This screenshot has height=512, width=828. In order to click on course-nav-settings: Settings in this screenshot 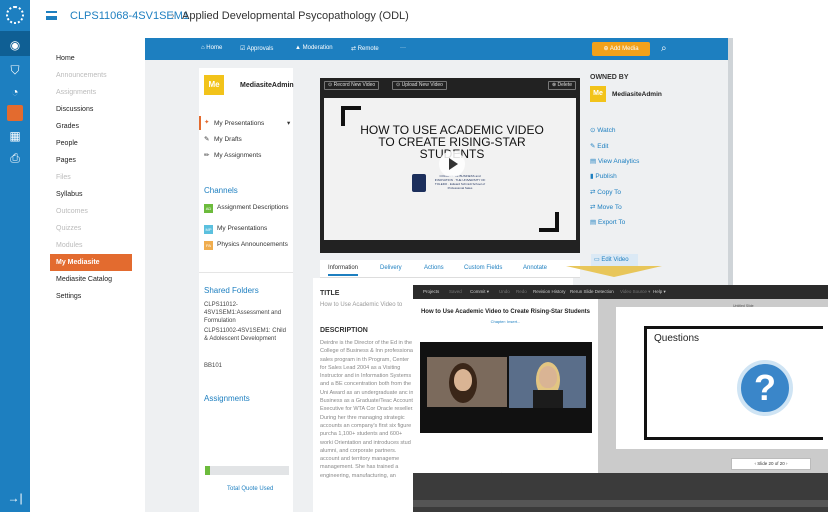, I will do `click(91, 296)`.